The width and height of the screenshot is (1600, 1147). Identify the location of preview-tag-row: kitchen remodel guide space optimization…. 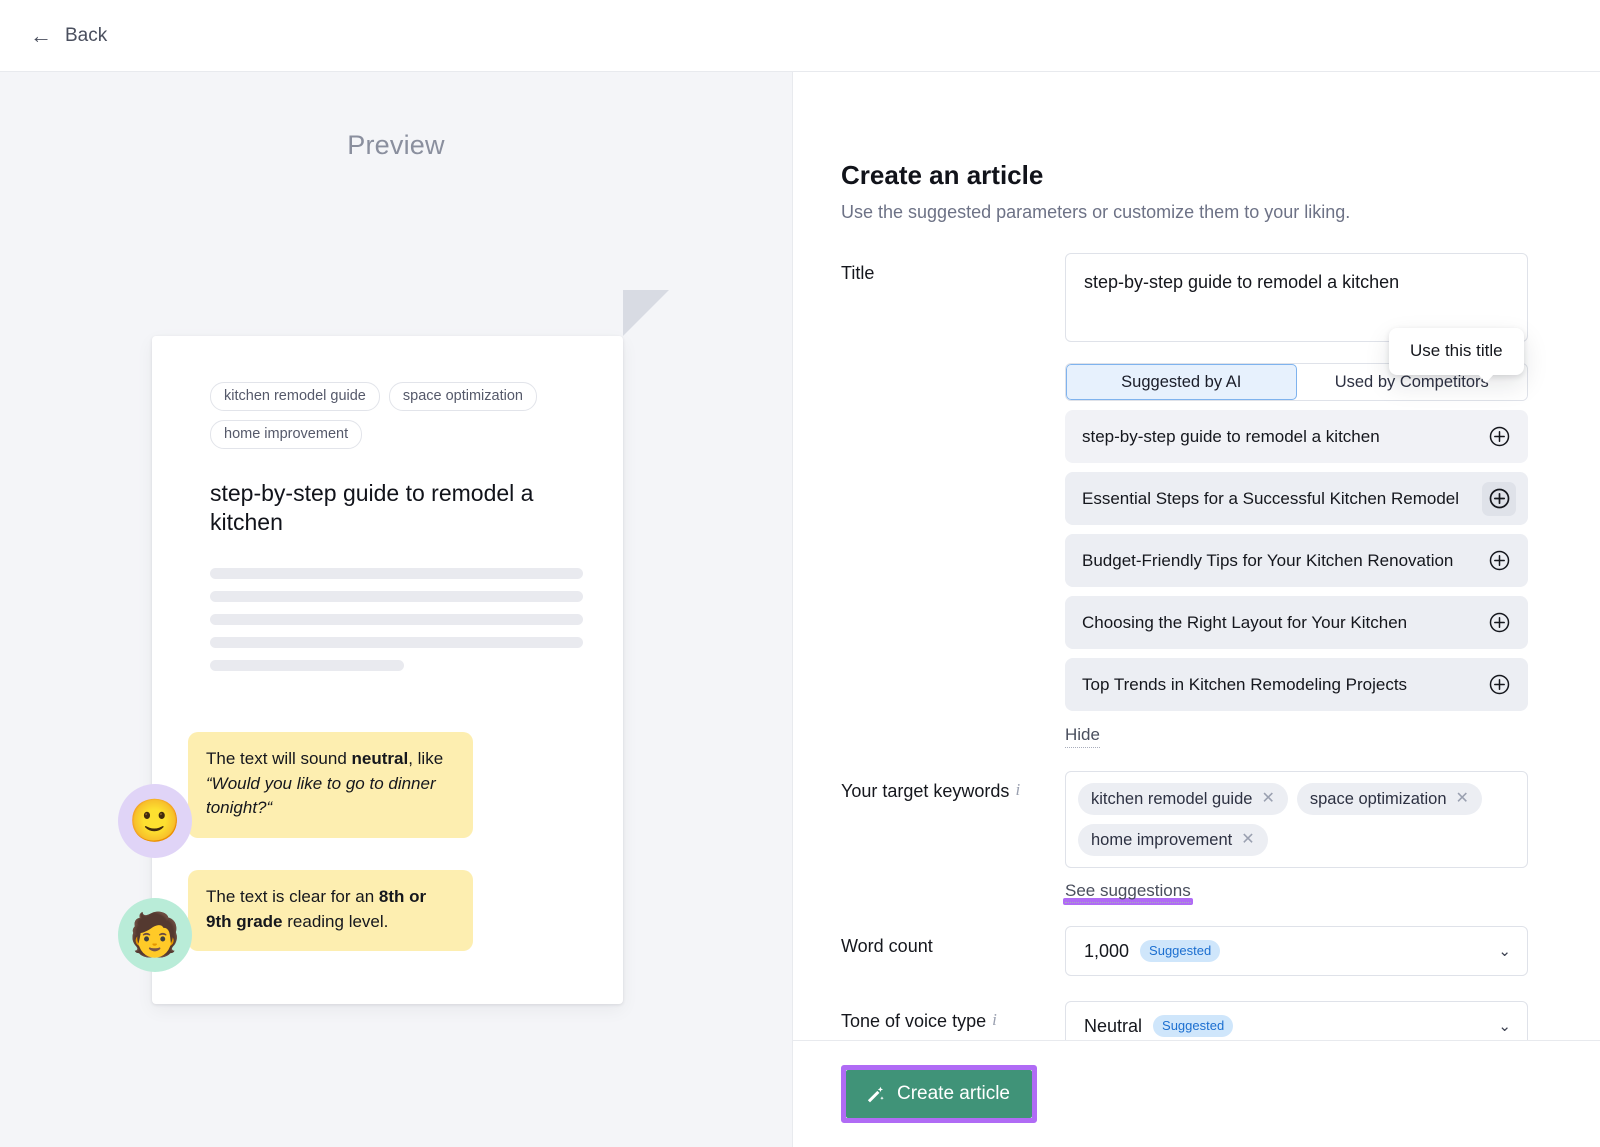
(390, 415).